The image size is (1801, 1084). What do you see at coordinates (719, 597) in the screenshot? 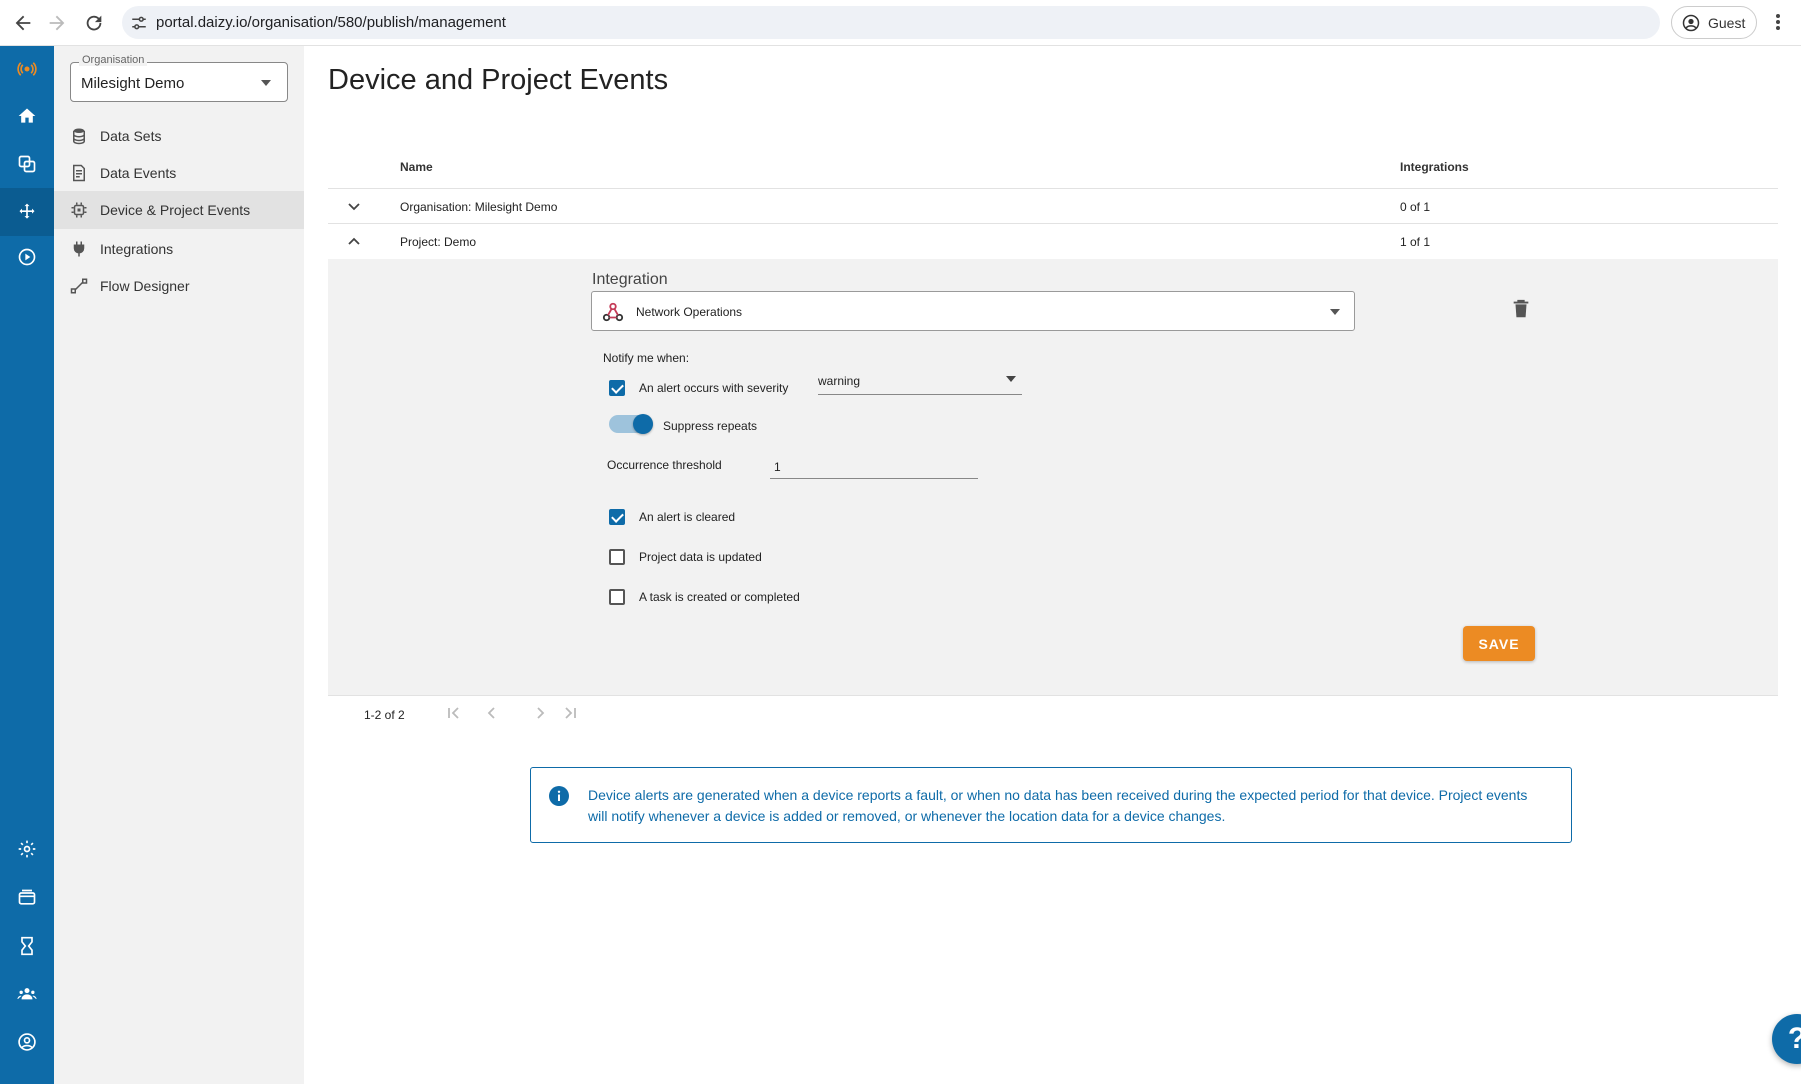
I see `task-created-label: A task is created or completed` at bounding box center [719, 597].